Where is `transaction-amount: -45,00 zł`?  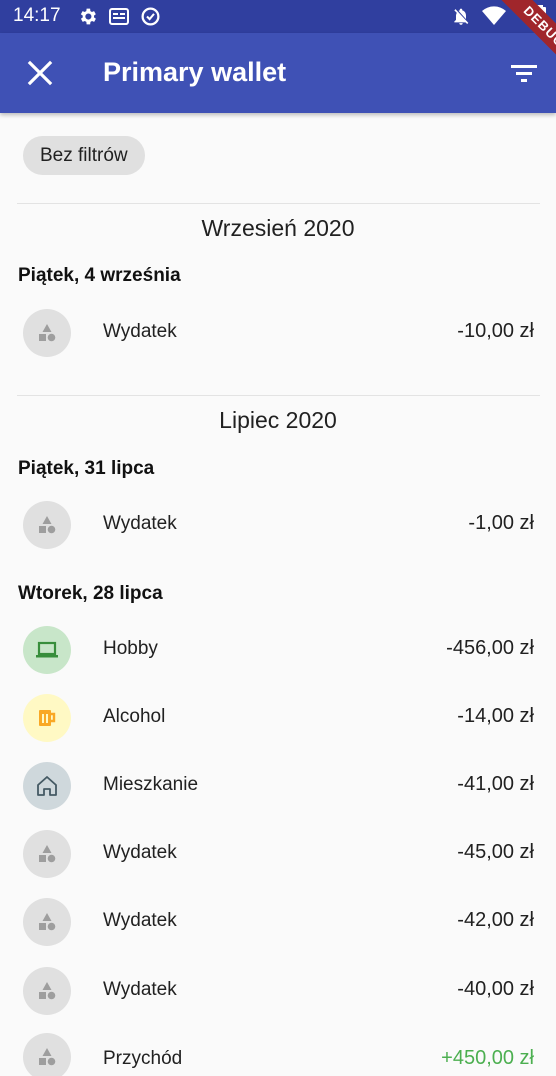
transaction-amount: -45,00 zł is located at coordinates (495, 852).